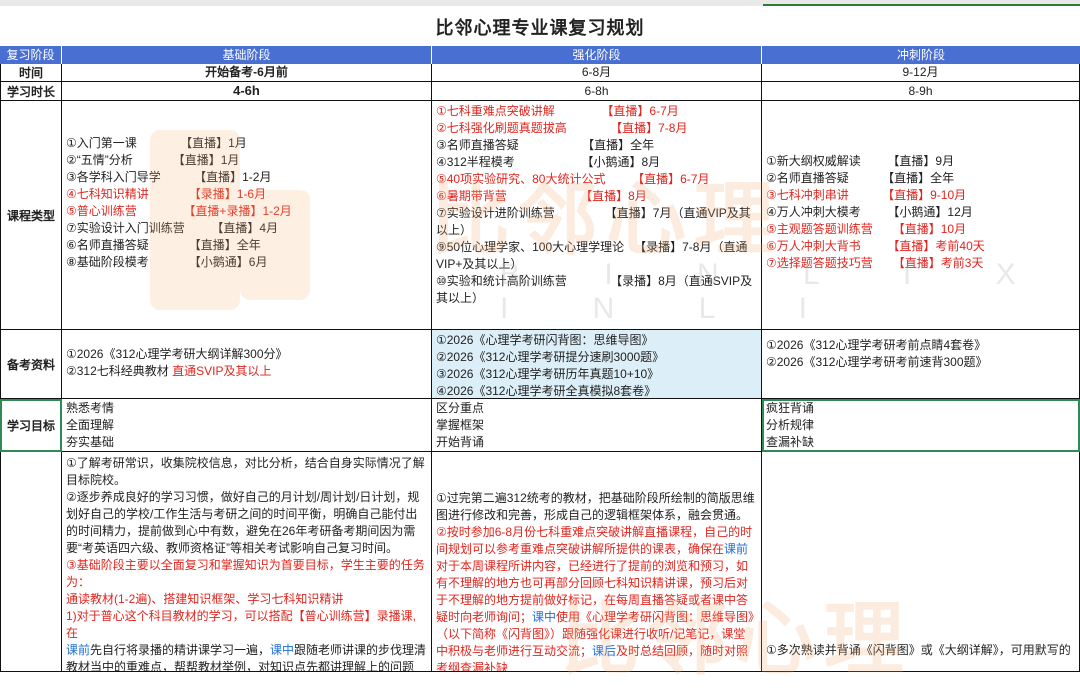 The width and height of the screenshot is (1080, 691). I want to click on course-sprint-item: ①新大纲权威解读 【直播】9月, so click(860, 161).